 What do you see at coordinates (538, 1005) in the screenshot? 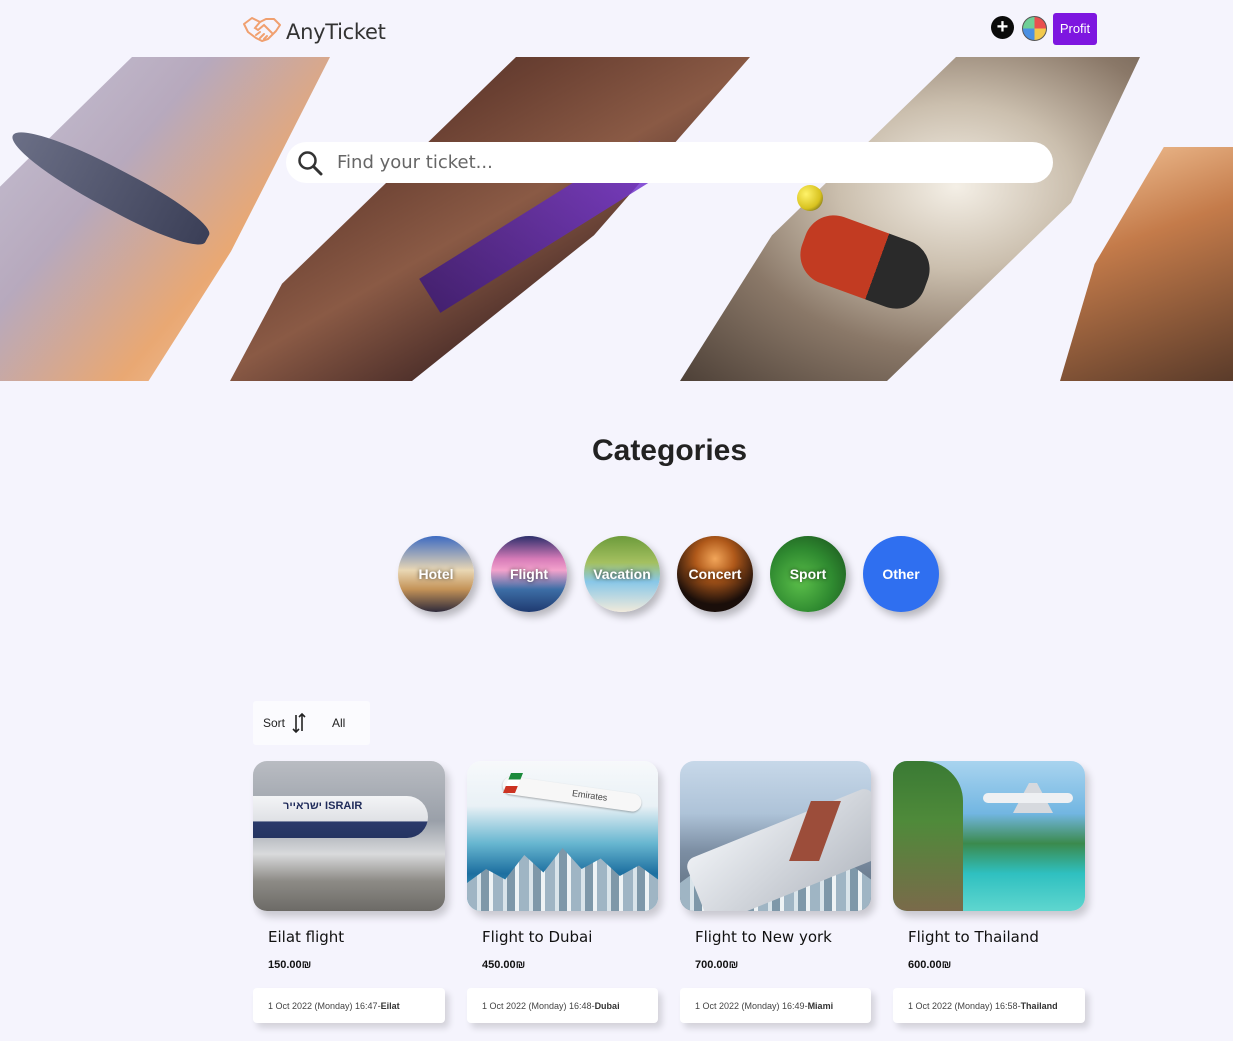
I see `ticket-date: 1 Oct 2022 (Monday) 16:48-` at bounding box center [538, 1005].